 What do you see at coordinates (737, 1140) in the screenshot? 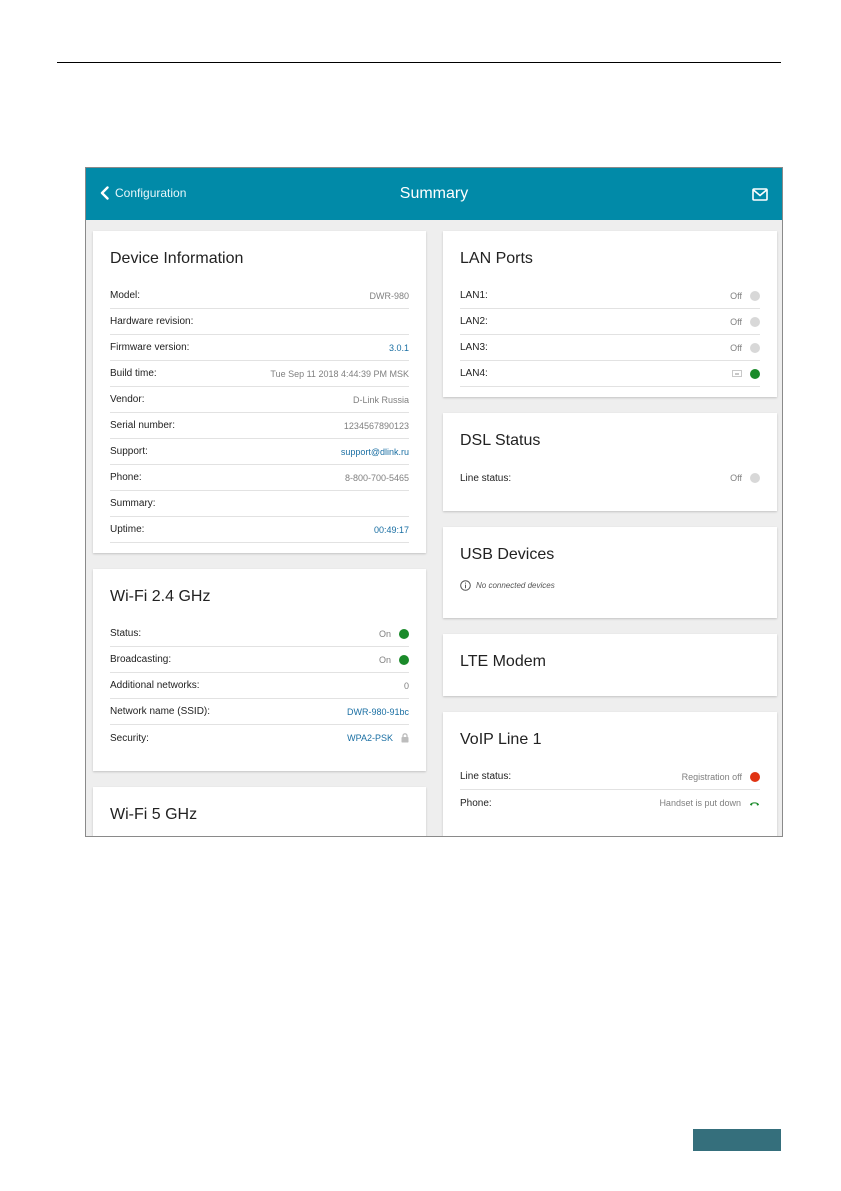
I see `page-number-tab` at bounding box center [737, 1140].